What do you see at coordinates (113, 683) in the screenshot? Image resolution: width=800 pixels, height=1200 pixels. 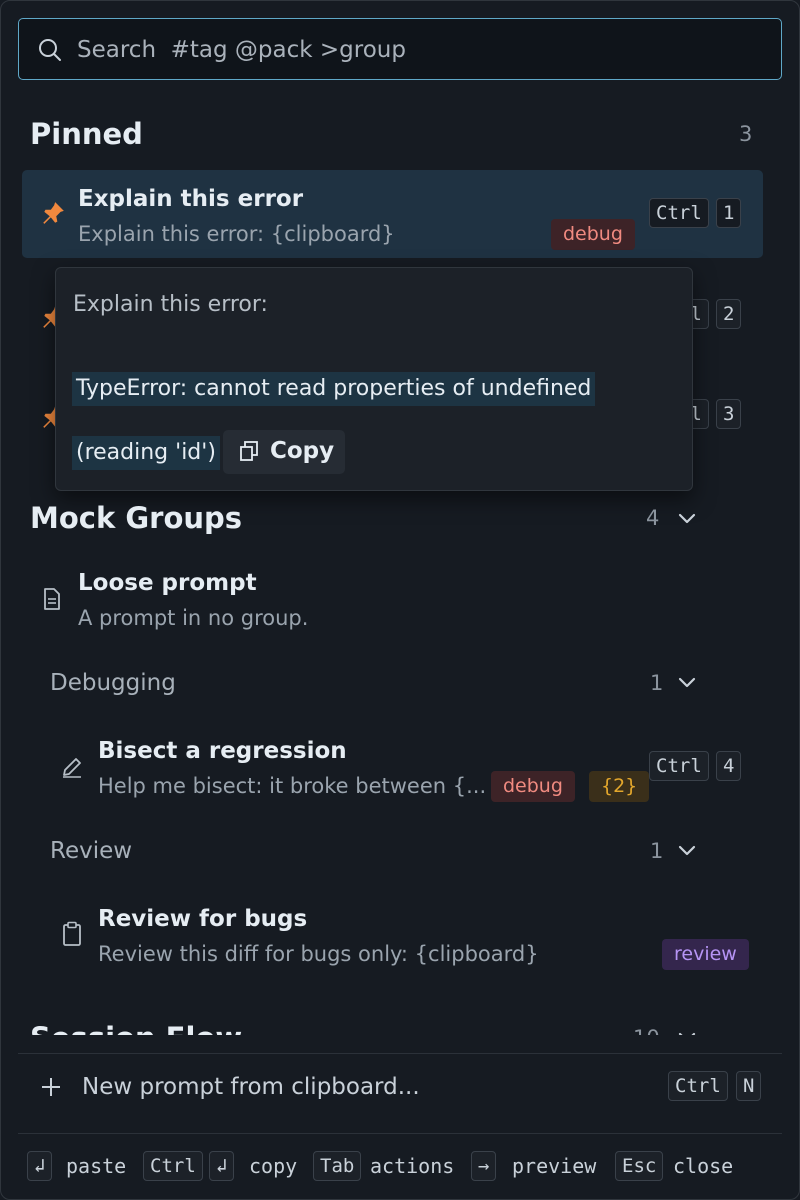 I see `group-title-debugging: Debugging` at bounding box center [113, 683].